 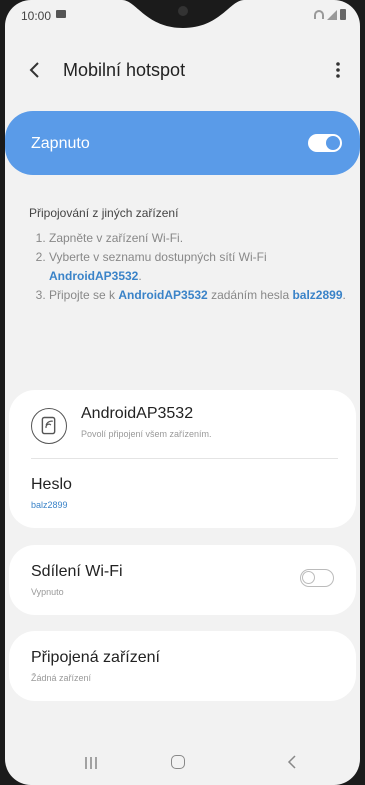 I want to click on connected-devices-row: Připojená zařízení Žádná zařízení, so click(x=182, y=666).